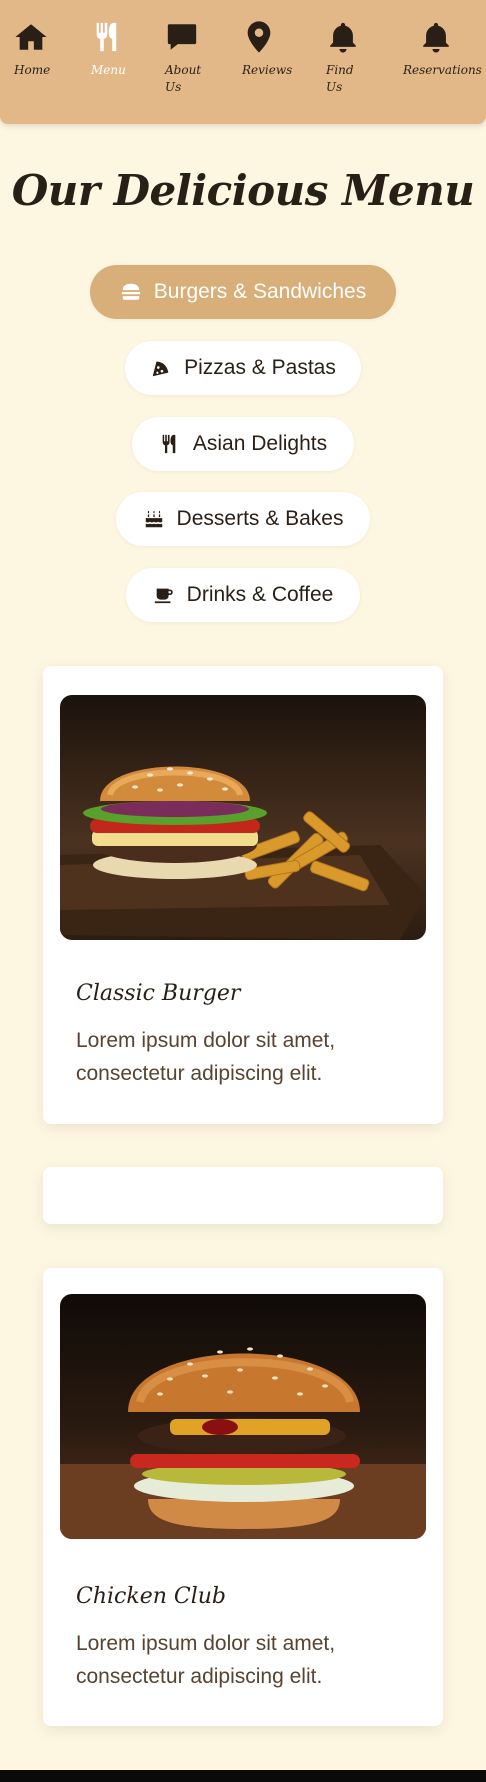 This screenshot has width=486, height=1782. Describe the element at coordinates (442, 70) in the screenshot. I see `nav-label: Reservations` at that location.